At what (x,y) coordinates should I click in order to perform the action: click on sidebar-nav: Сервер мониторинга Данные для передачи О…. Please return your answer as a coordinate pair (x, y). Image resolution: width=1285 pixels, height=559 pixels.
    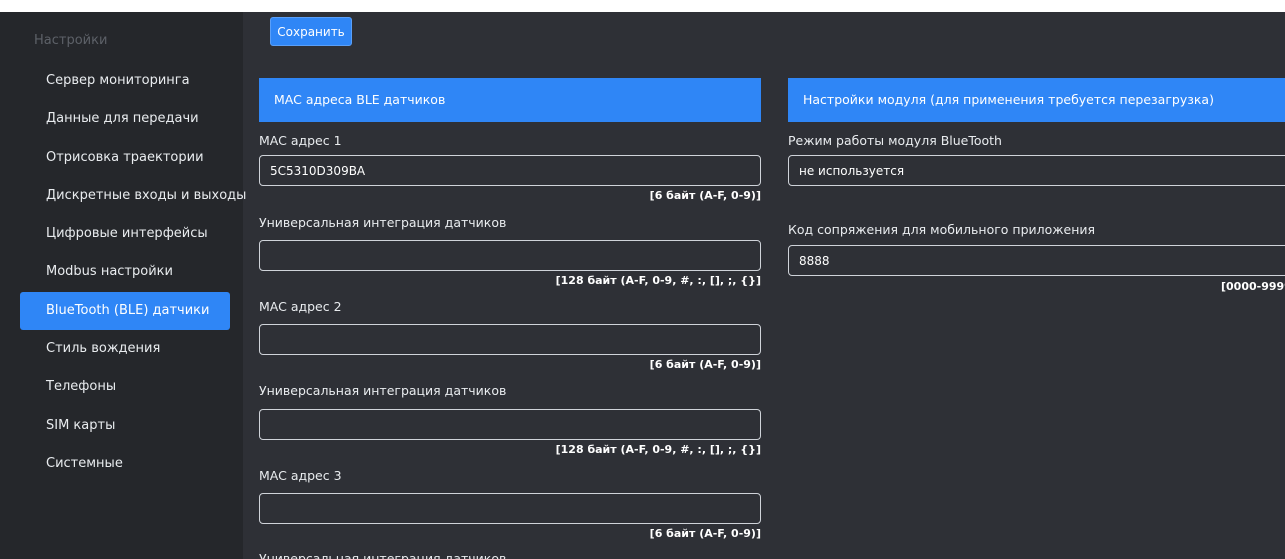
    Looking at the image, I should click on (133, 272).